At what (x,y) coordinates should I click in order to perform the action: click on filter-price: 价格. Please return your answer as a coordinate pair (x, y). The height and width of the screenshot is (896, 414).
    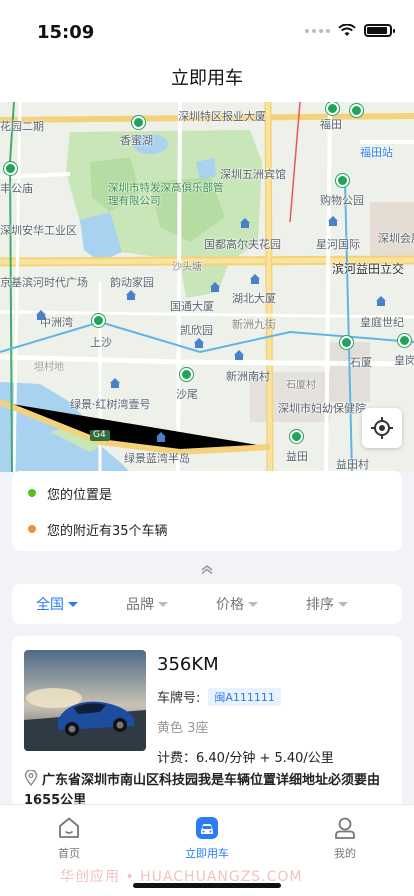
    Looking at the image, I should click on (237, 604).